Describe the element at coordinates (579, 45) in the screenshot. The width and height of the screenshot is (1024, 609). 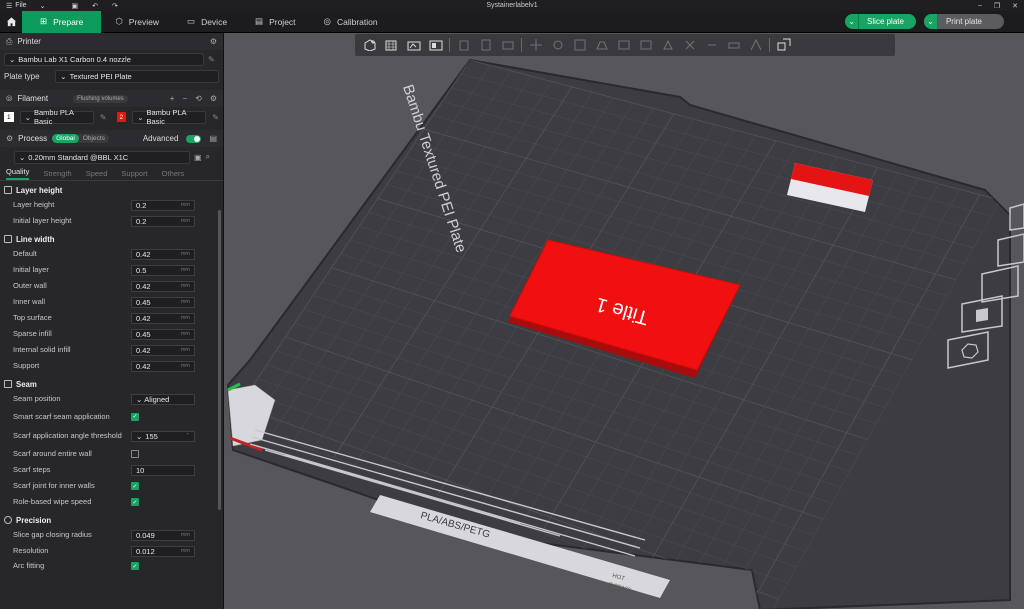
I see `scale-icon` at that location.